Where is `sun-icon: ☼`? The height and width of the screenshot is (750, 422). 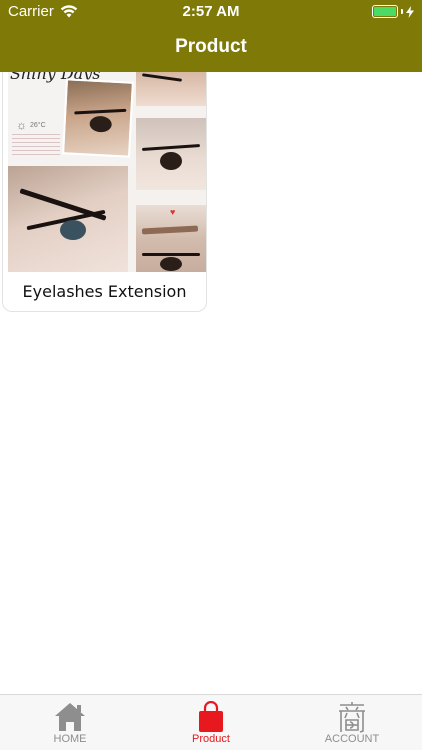
sun-icon: ☼ is located at coordinates (21, 125).